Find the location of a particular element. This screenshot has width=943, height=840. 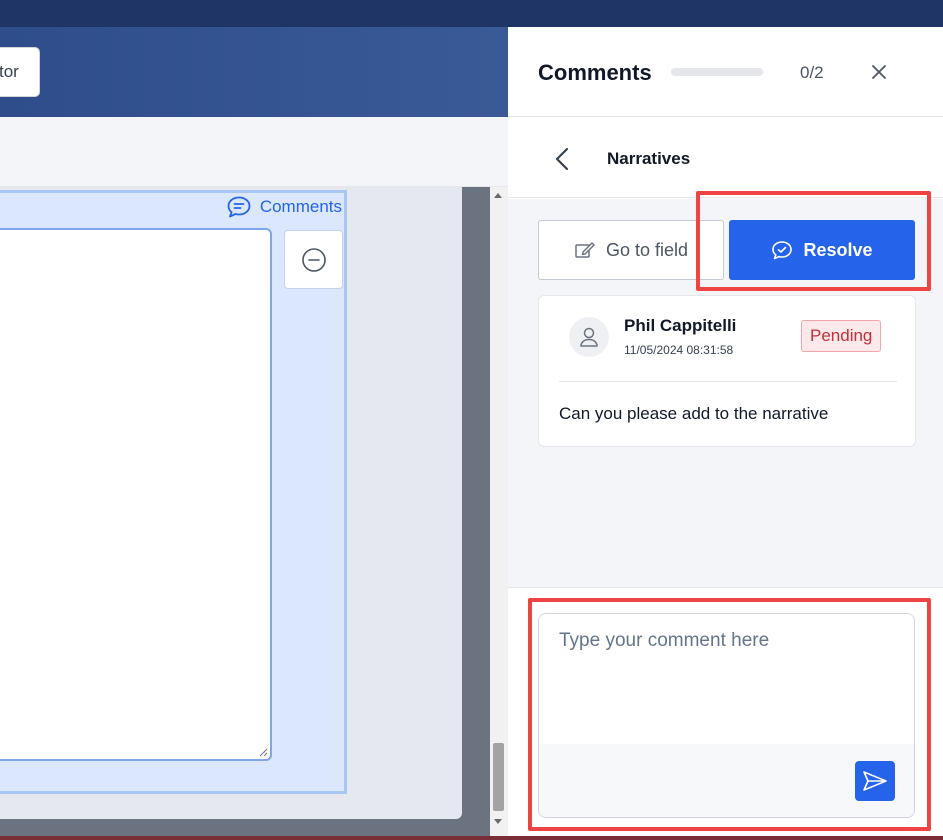

thread-field-title: Narratives is located at coordinates (649, 158).